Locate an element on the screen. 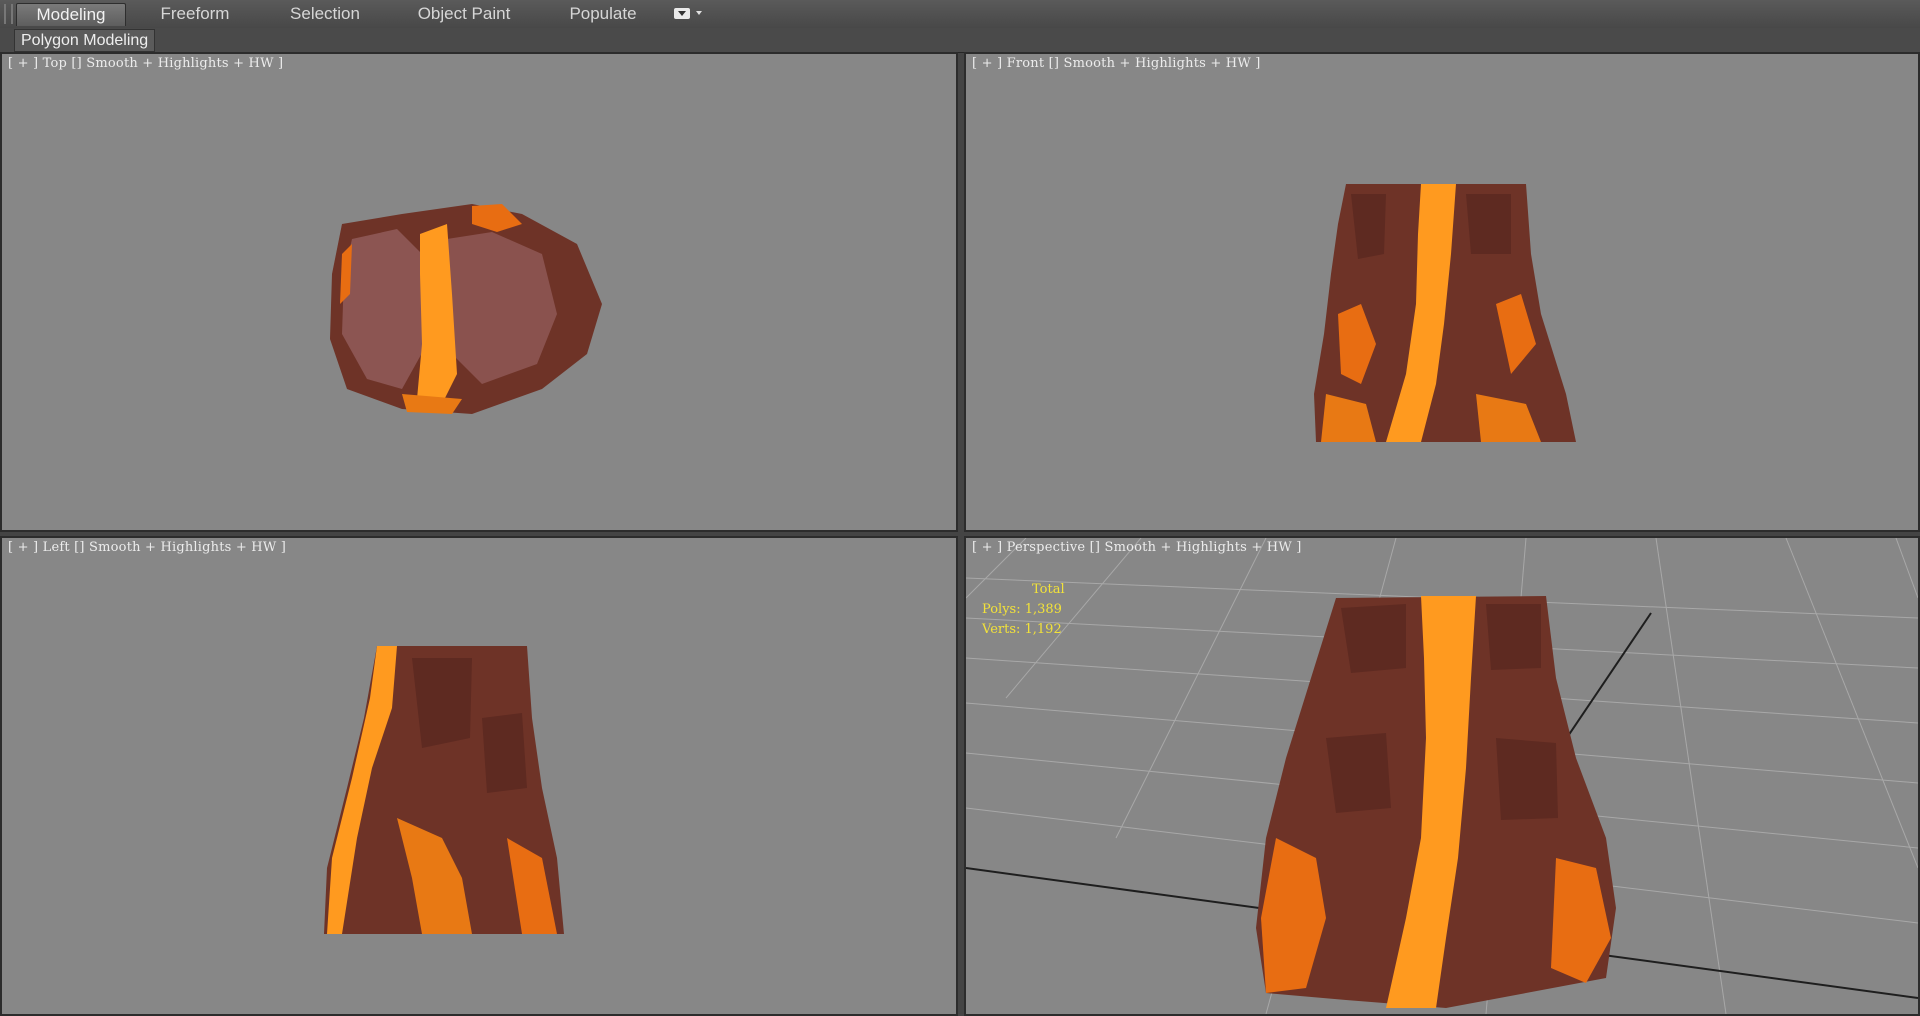  front-view-rock-model is located at coordinates (1445, 313).